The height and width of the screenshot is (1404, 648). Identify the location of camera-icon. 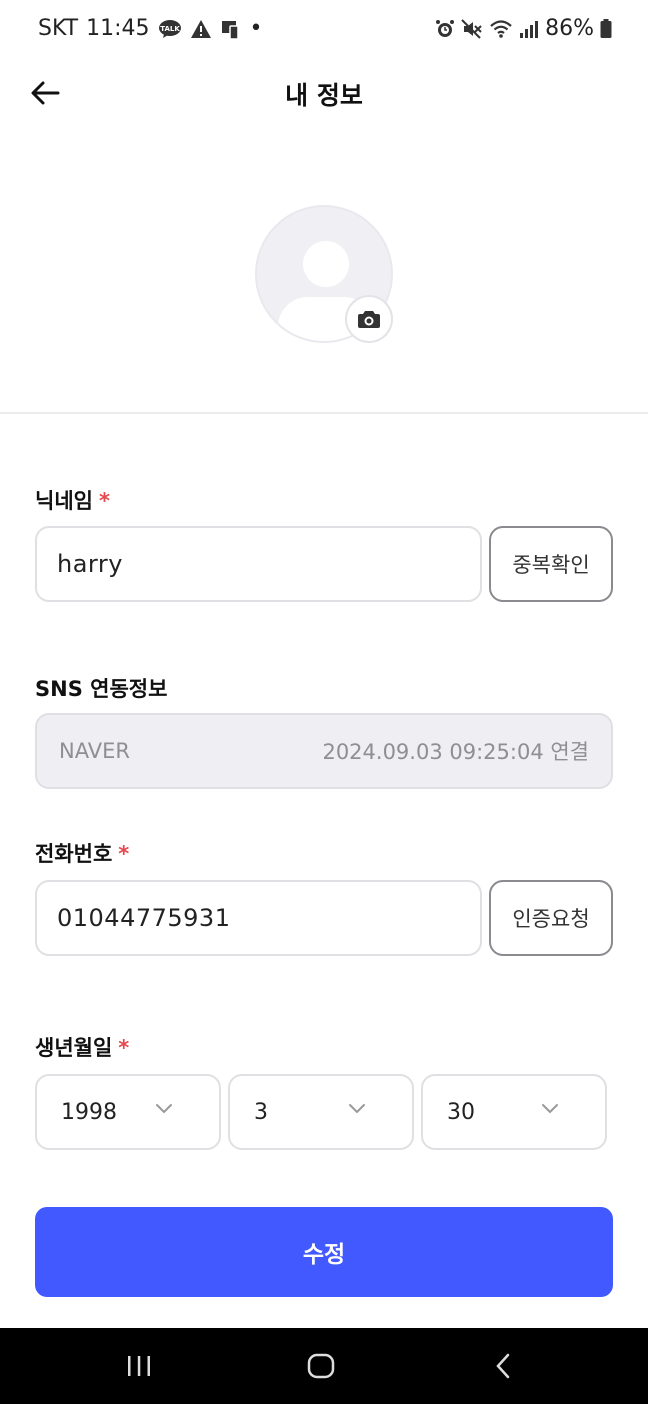
(369, 319).